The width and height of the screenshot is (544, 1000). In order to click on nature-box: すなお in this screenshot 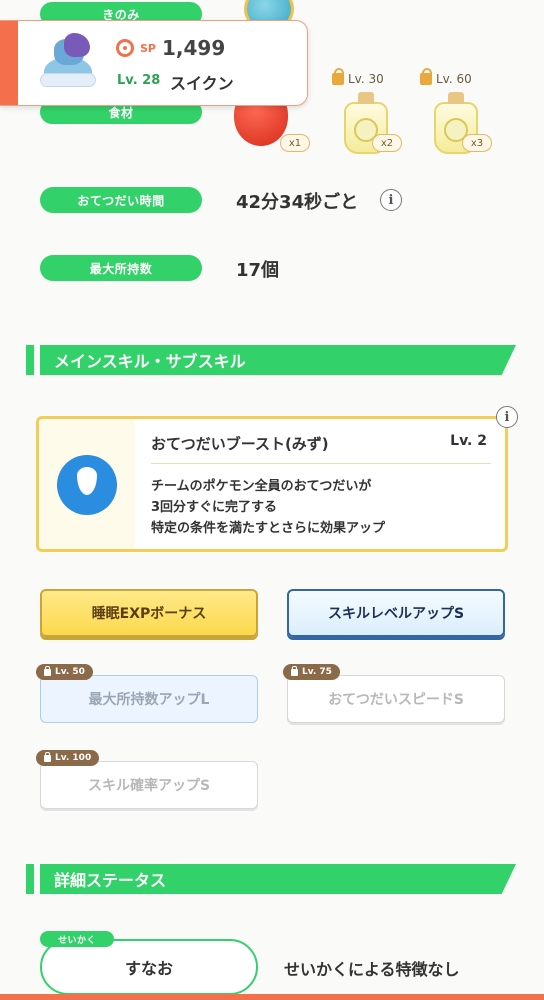, I will do `click(149, 967)`.